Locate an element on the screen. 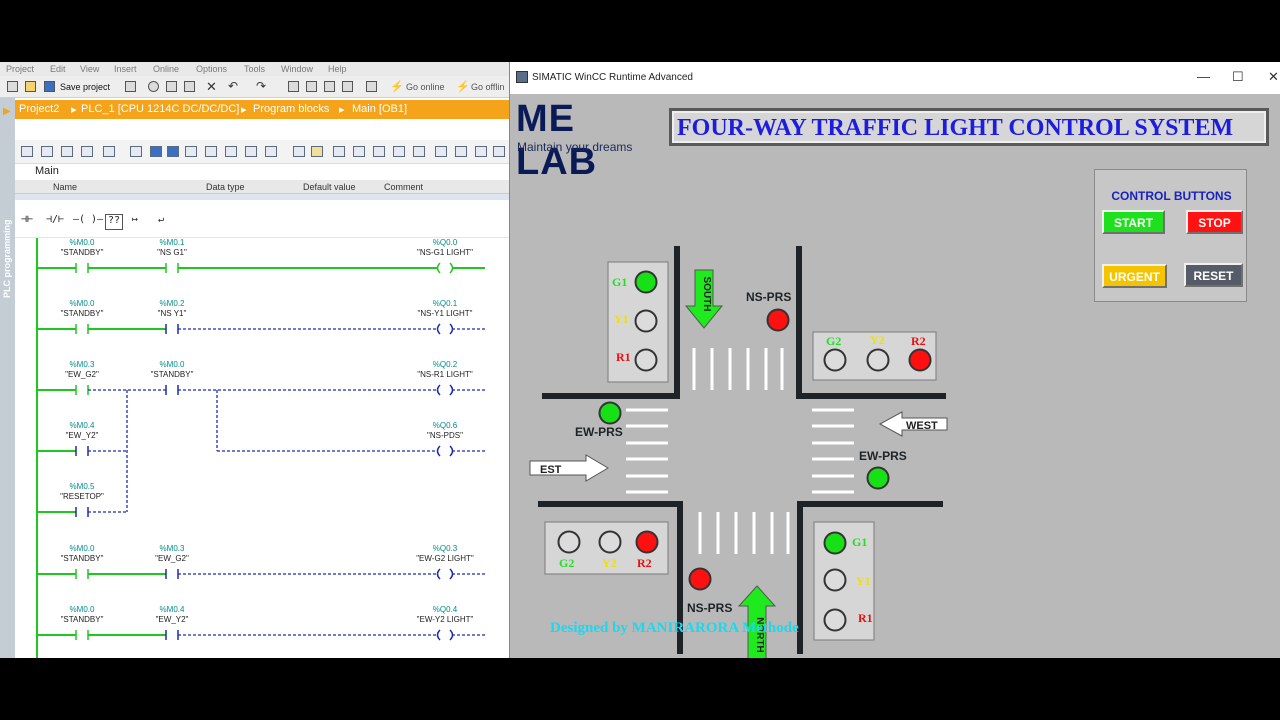 Image resolution: width=1280 pixels, height=720 pixels. new-project-icon is located at coordinates (12, 86).